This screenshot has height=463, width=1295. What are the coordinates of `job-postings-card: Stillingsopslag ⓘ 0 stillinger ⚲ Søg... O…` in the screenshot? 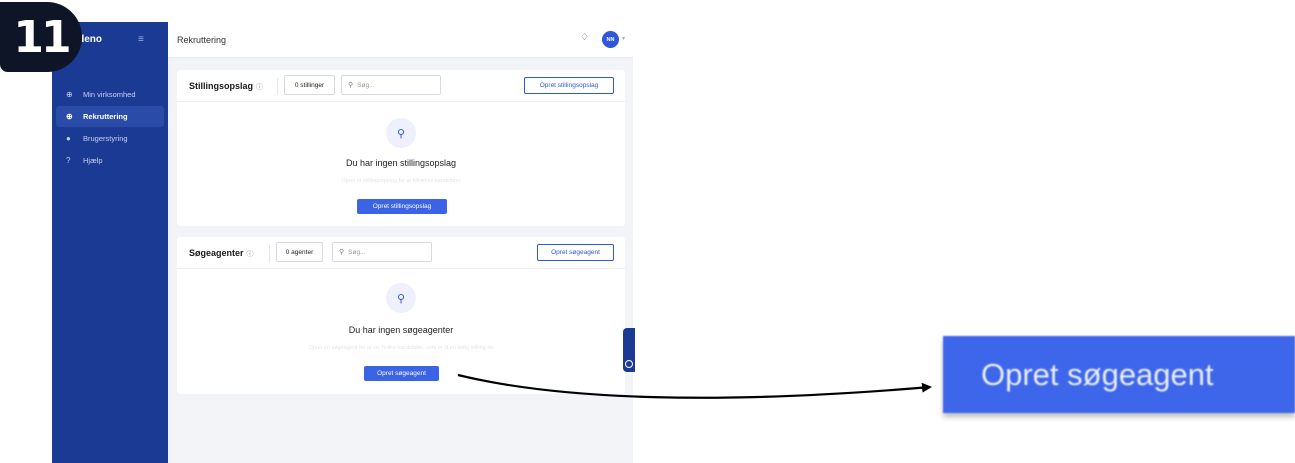 It's located at (401, 148).